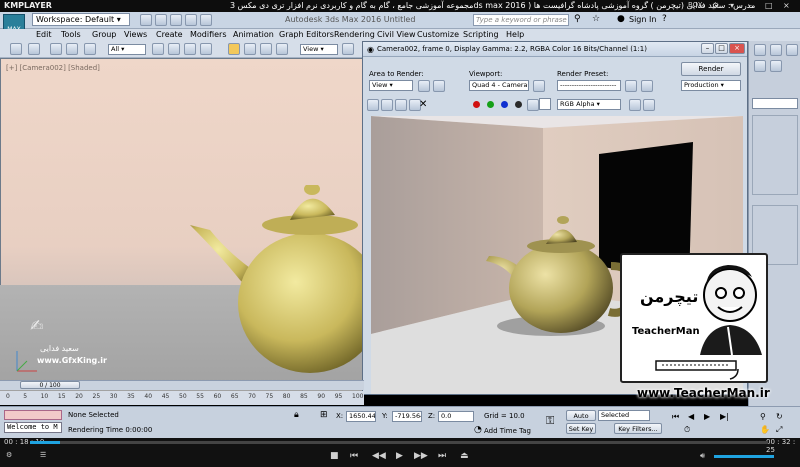 Image resolution: width=800 pixels, height=467 pixels. I want to click on absolute-mode-icon: ⊞, so click(324, 415).